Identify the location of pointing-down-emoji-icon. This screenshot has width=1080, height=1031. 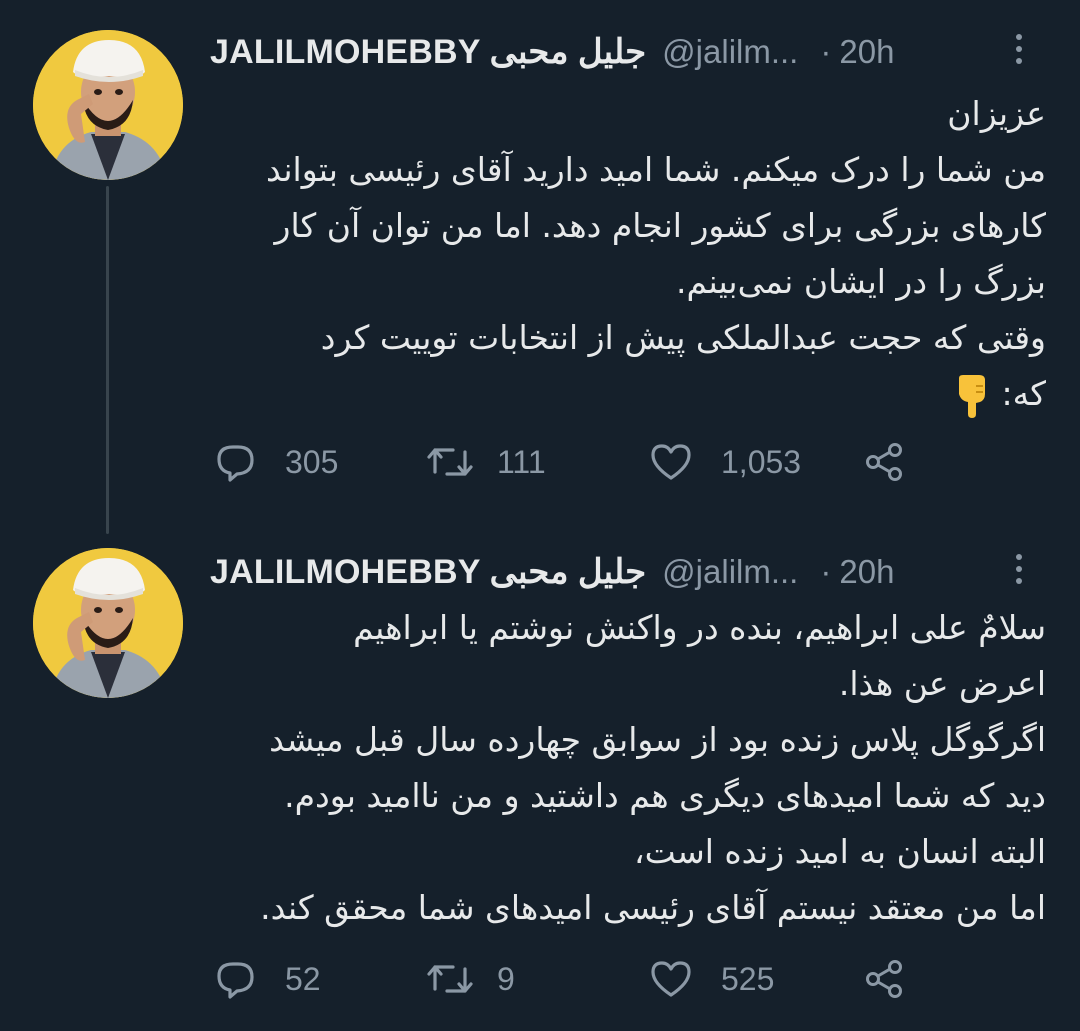
(972, 396).